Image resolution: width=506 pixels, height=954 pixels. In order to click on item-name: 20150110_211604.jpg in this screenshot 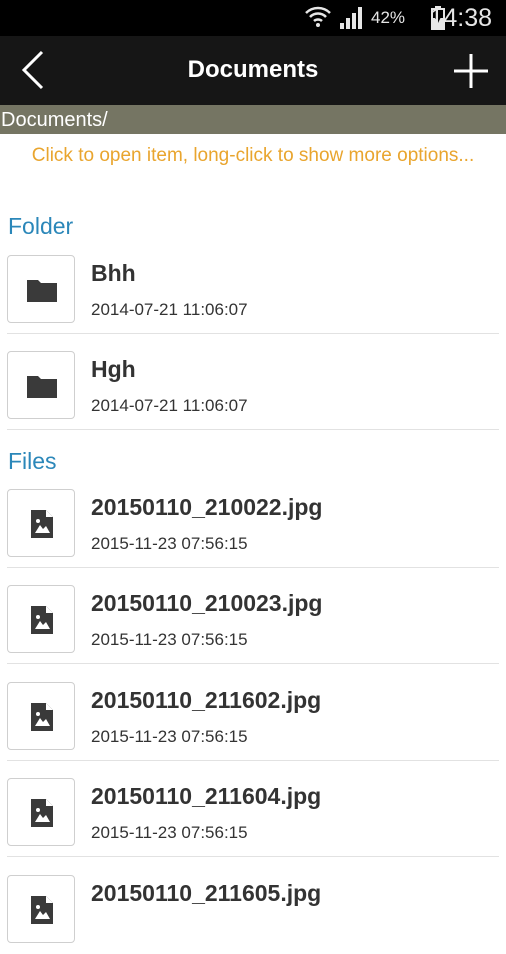, I will do `click(206, 796)`.